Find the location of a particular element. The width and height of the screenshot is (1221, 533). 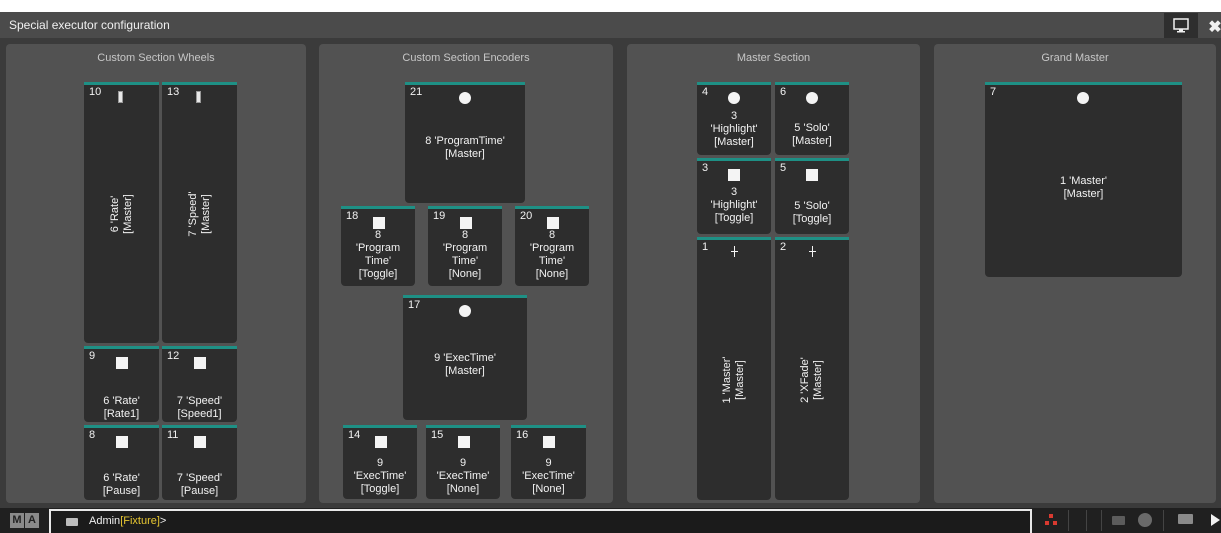

tile-number: 7 is located at coordinates (993, 92).